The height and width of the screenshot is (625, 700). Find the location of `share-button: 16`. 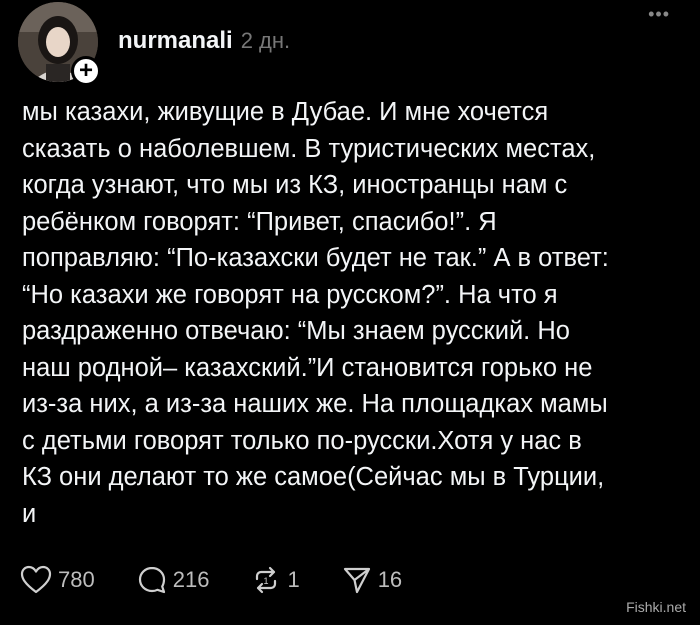

share-button: 16 is located at coordinates (372, 580).